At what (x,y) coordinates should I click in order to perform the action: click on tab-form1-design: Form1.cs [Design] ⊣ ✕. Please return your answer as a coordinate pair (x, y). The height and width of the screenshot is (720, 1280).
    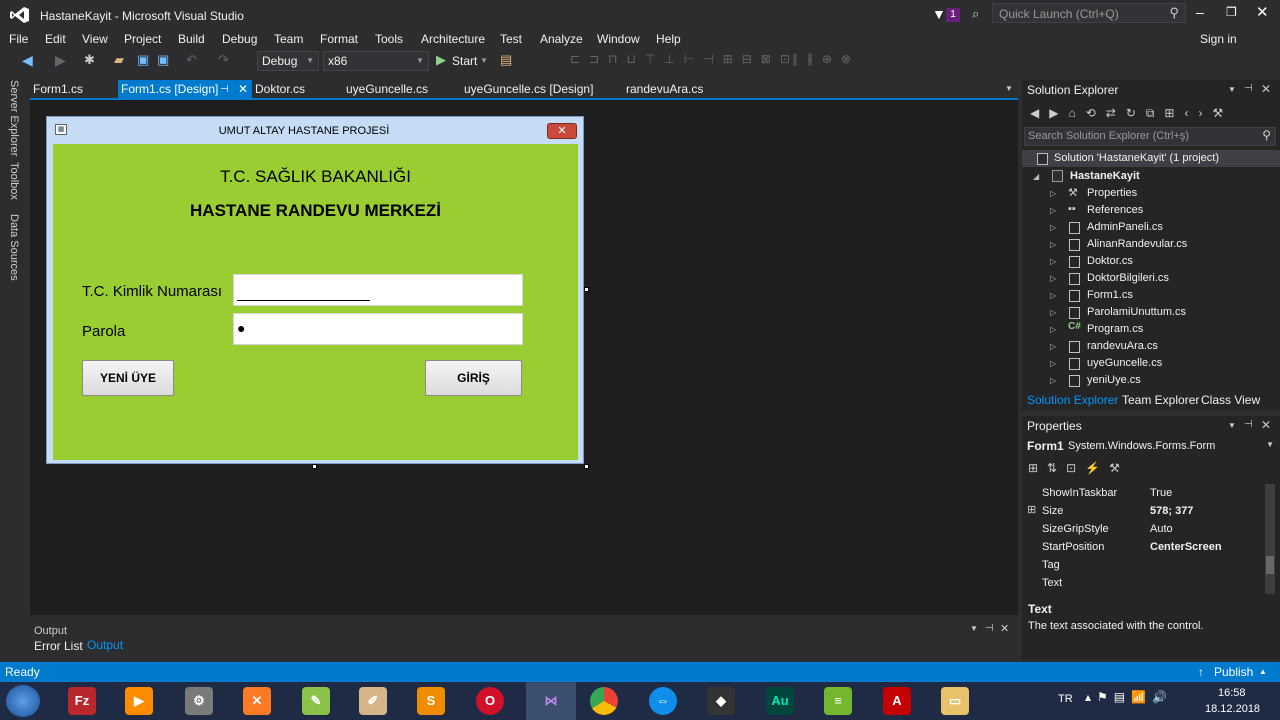
    Looking at the image, I should click on (185, 89).